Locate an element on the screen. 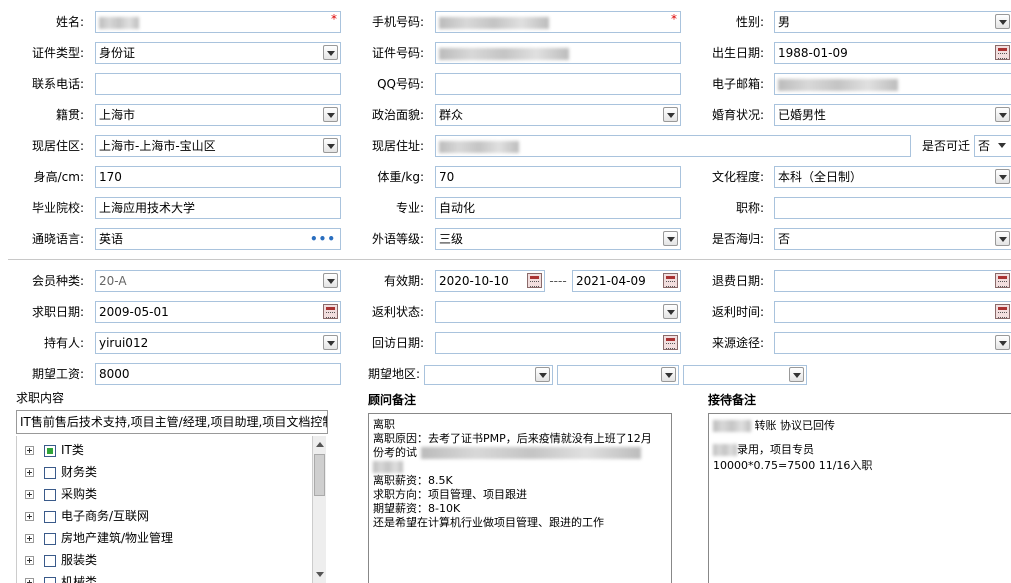 This screenshot has height=583, width=1011. qq-field is located at coordinates (558, 84).